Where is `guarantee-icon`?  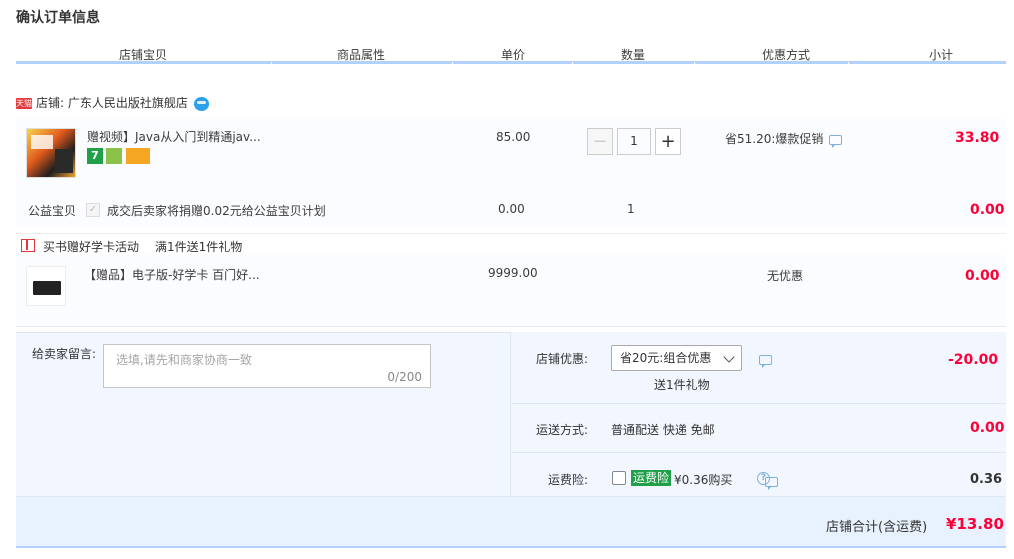 guarantee-icon is located at coordinates (114, 156).